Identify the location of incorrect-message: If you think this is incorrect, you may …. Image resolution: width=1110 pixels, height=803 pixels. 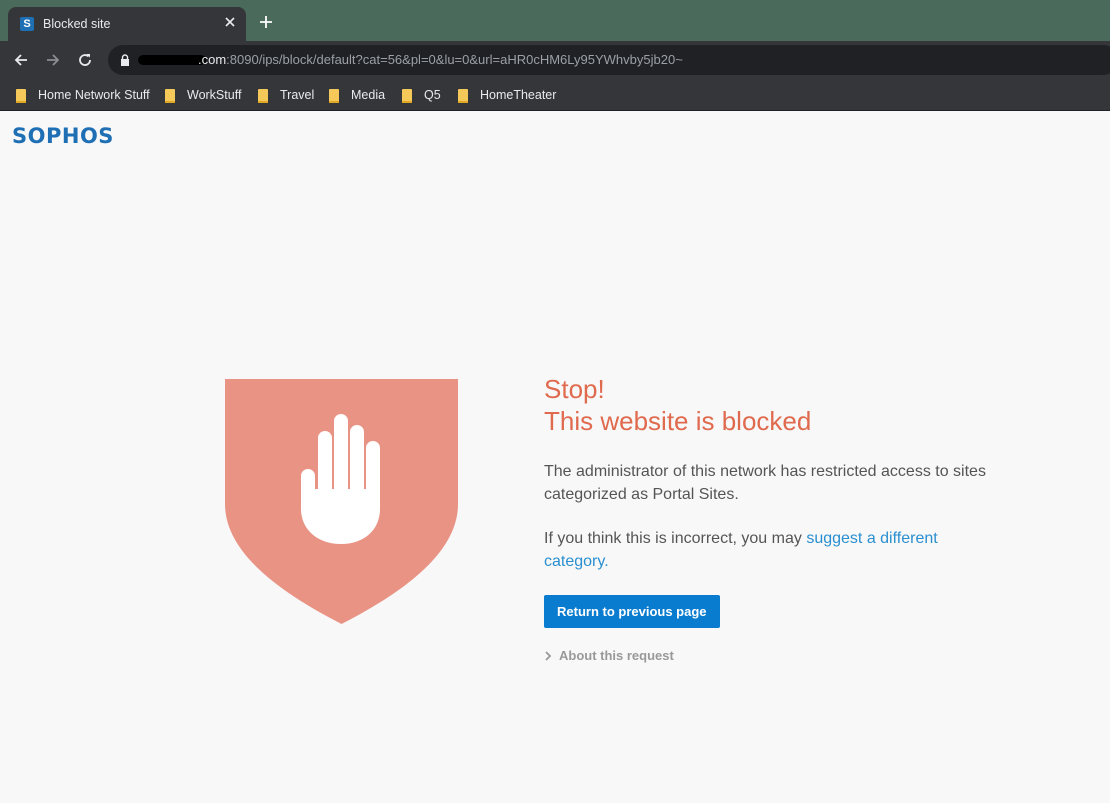
(741, 550).